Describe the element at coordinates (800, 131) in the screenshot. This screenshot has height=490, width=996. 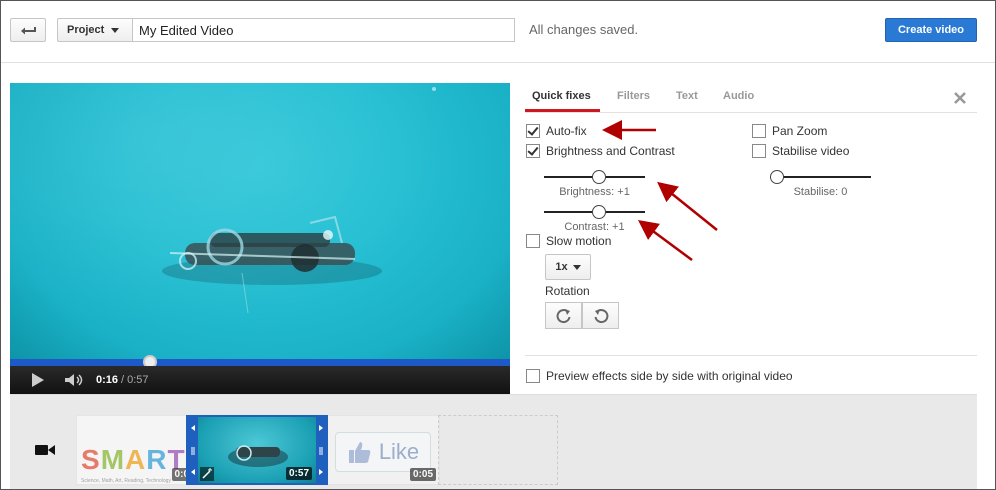
I see `pan-zoom-label: Pan Zoom` at that location.